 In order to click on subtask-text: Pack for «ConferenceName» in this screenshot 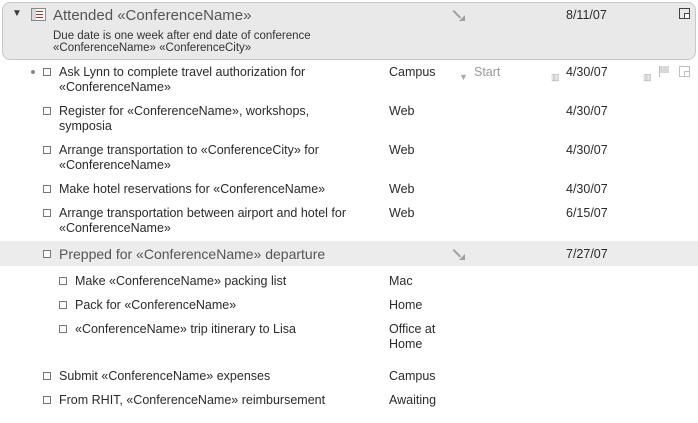, I will do `click(155, 305)`.